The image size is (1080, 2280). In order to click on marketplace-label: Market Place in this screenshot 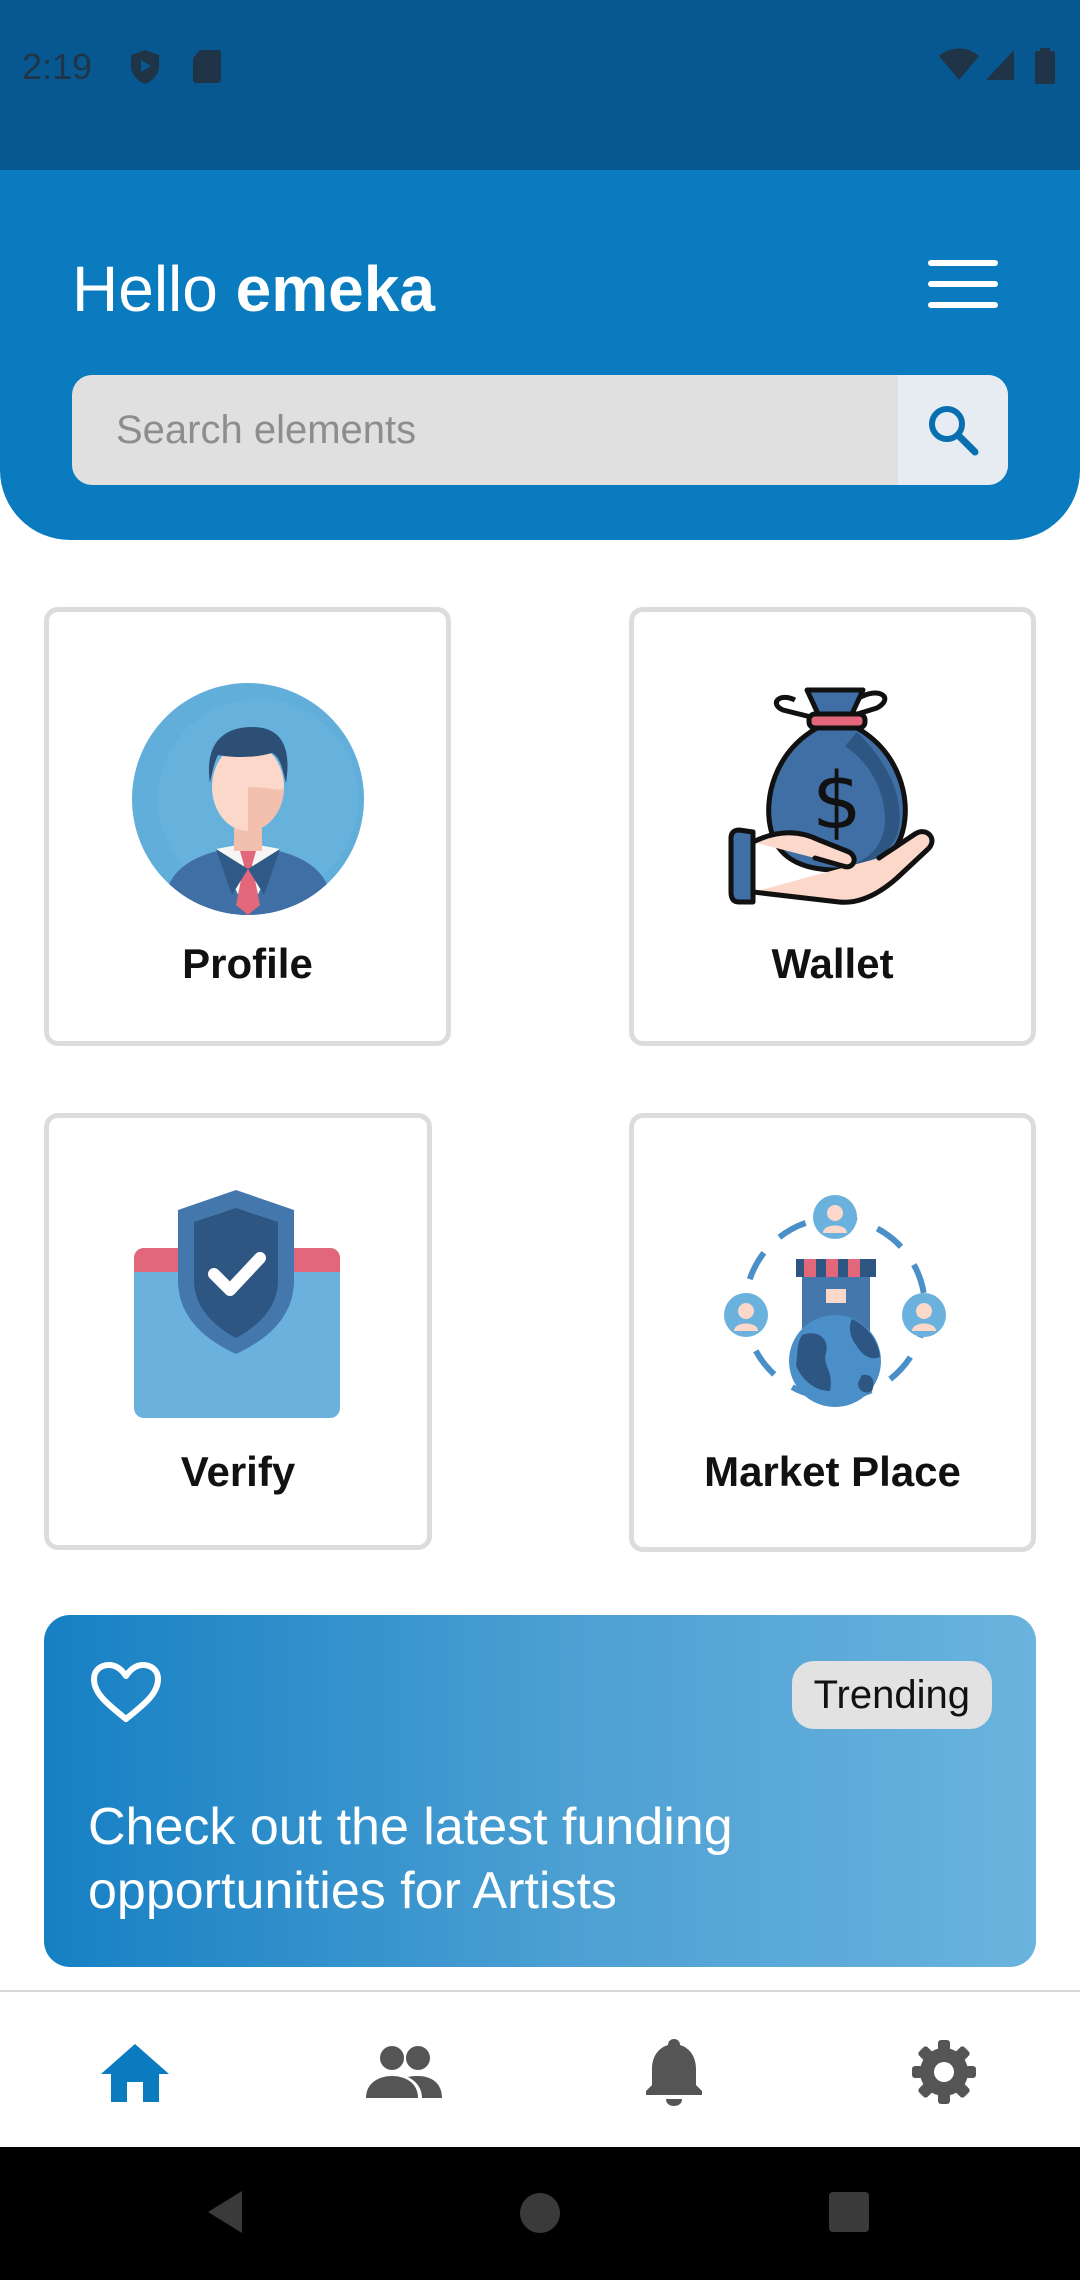, I will do `click(832, 1471)`.